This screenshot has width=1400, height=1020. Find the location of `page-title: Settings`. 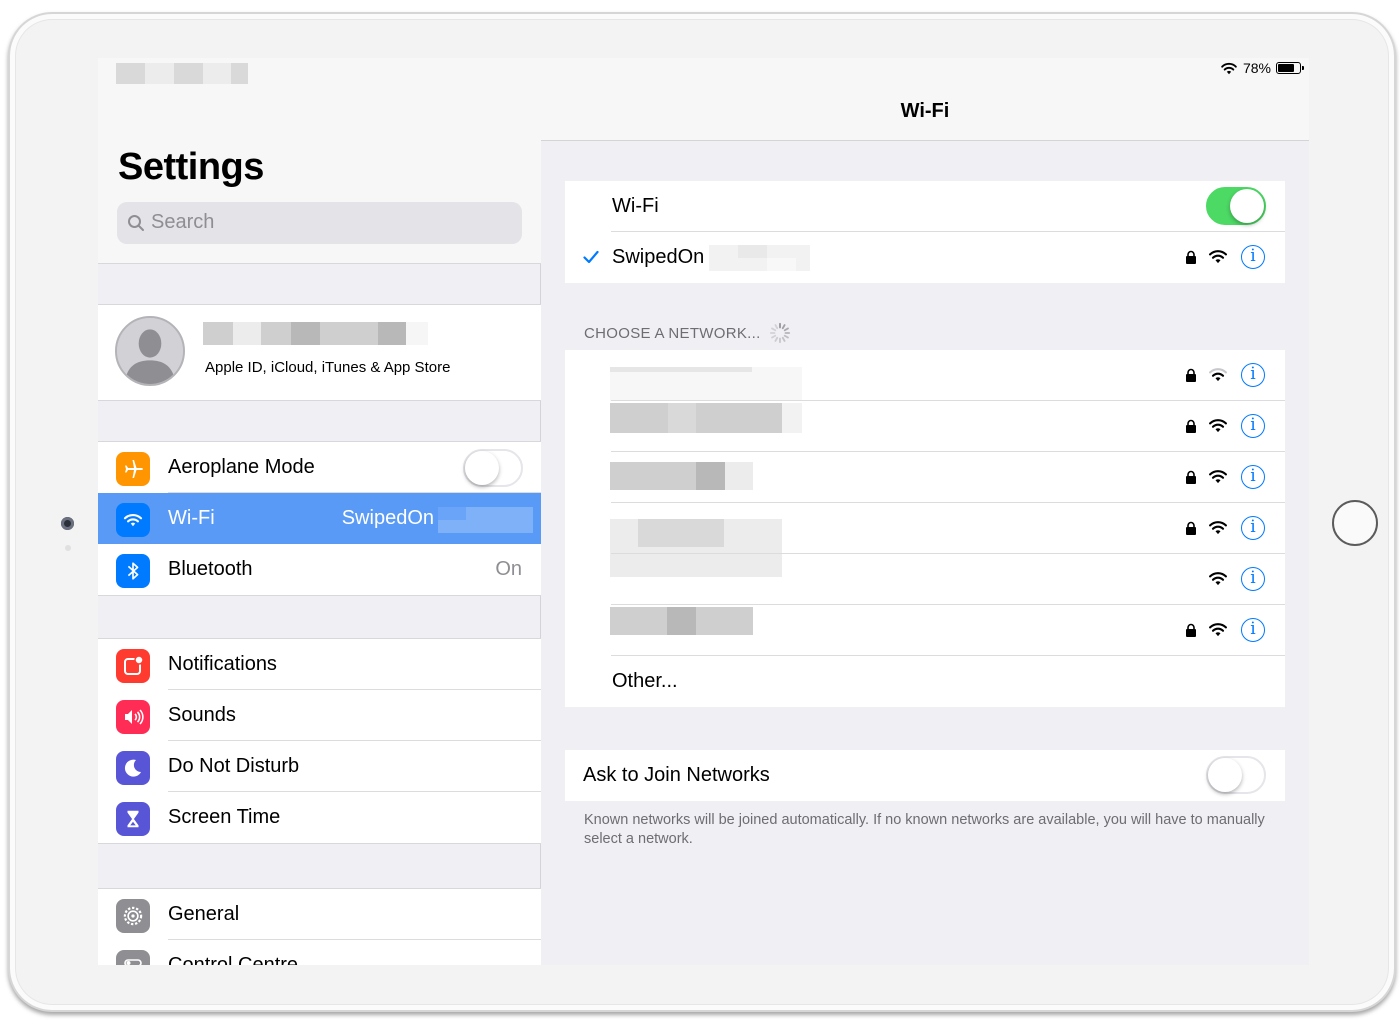

page-title: Settings is located at coordinates (191, 167).